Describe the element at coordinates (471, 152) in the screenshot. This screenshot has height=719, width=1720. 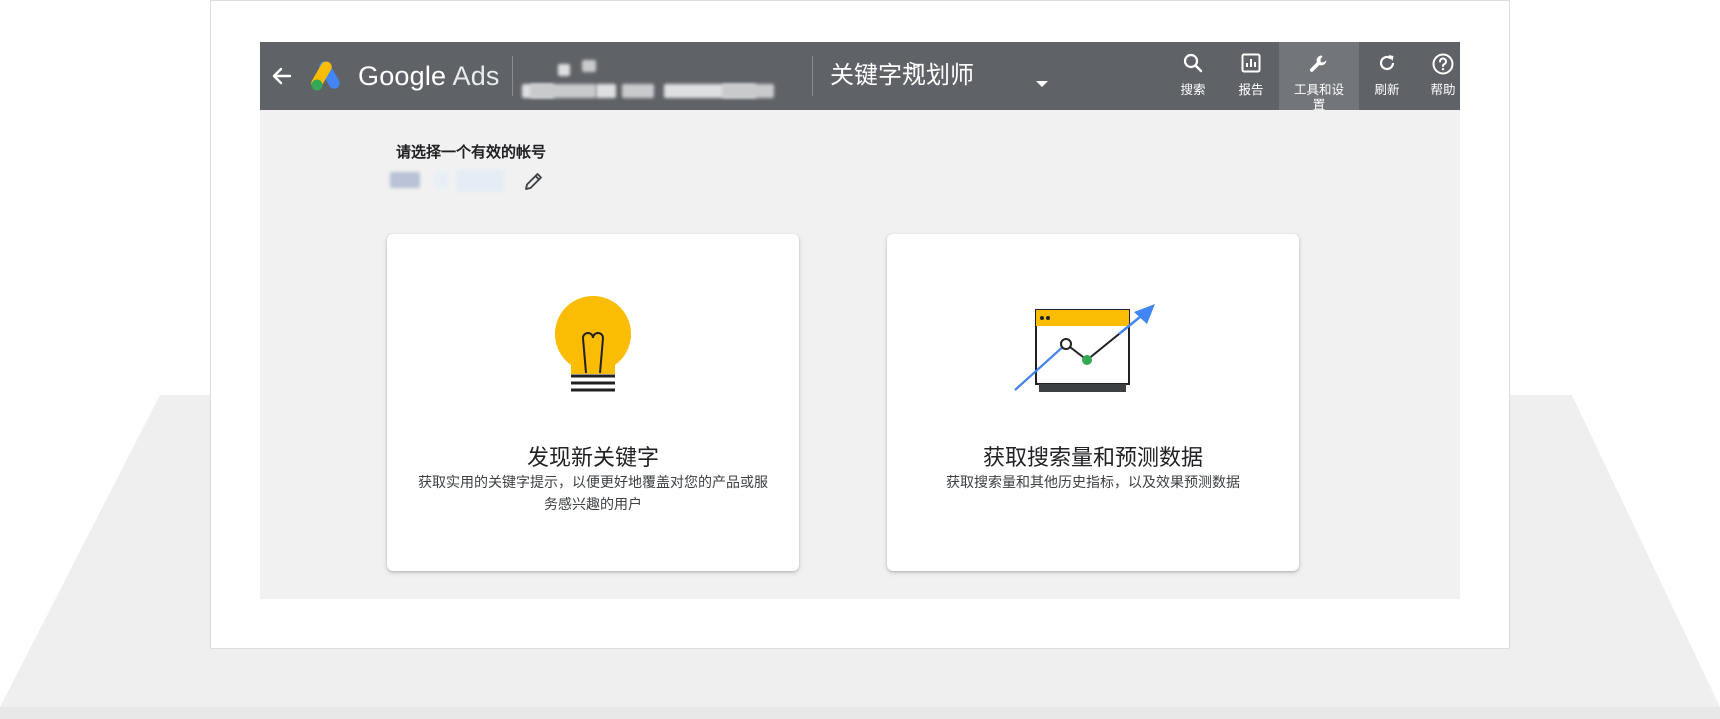
I see `account-prompt: 请选择一个有效的帐号` at that location.